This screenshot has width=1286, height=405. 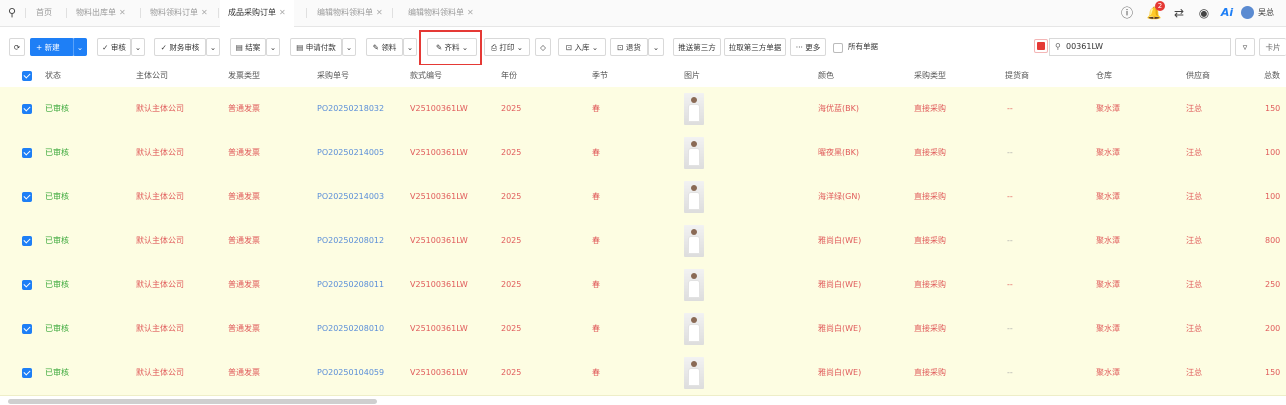 I want to click on invoice-cell: 普通发票, so click(x=244, y=328).